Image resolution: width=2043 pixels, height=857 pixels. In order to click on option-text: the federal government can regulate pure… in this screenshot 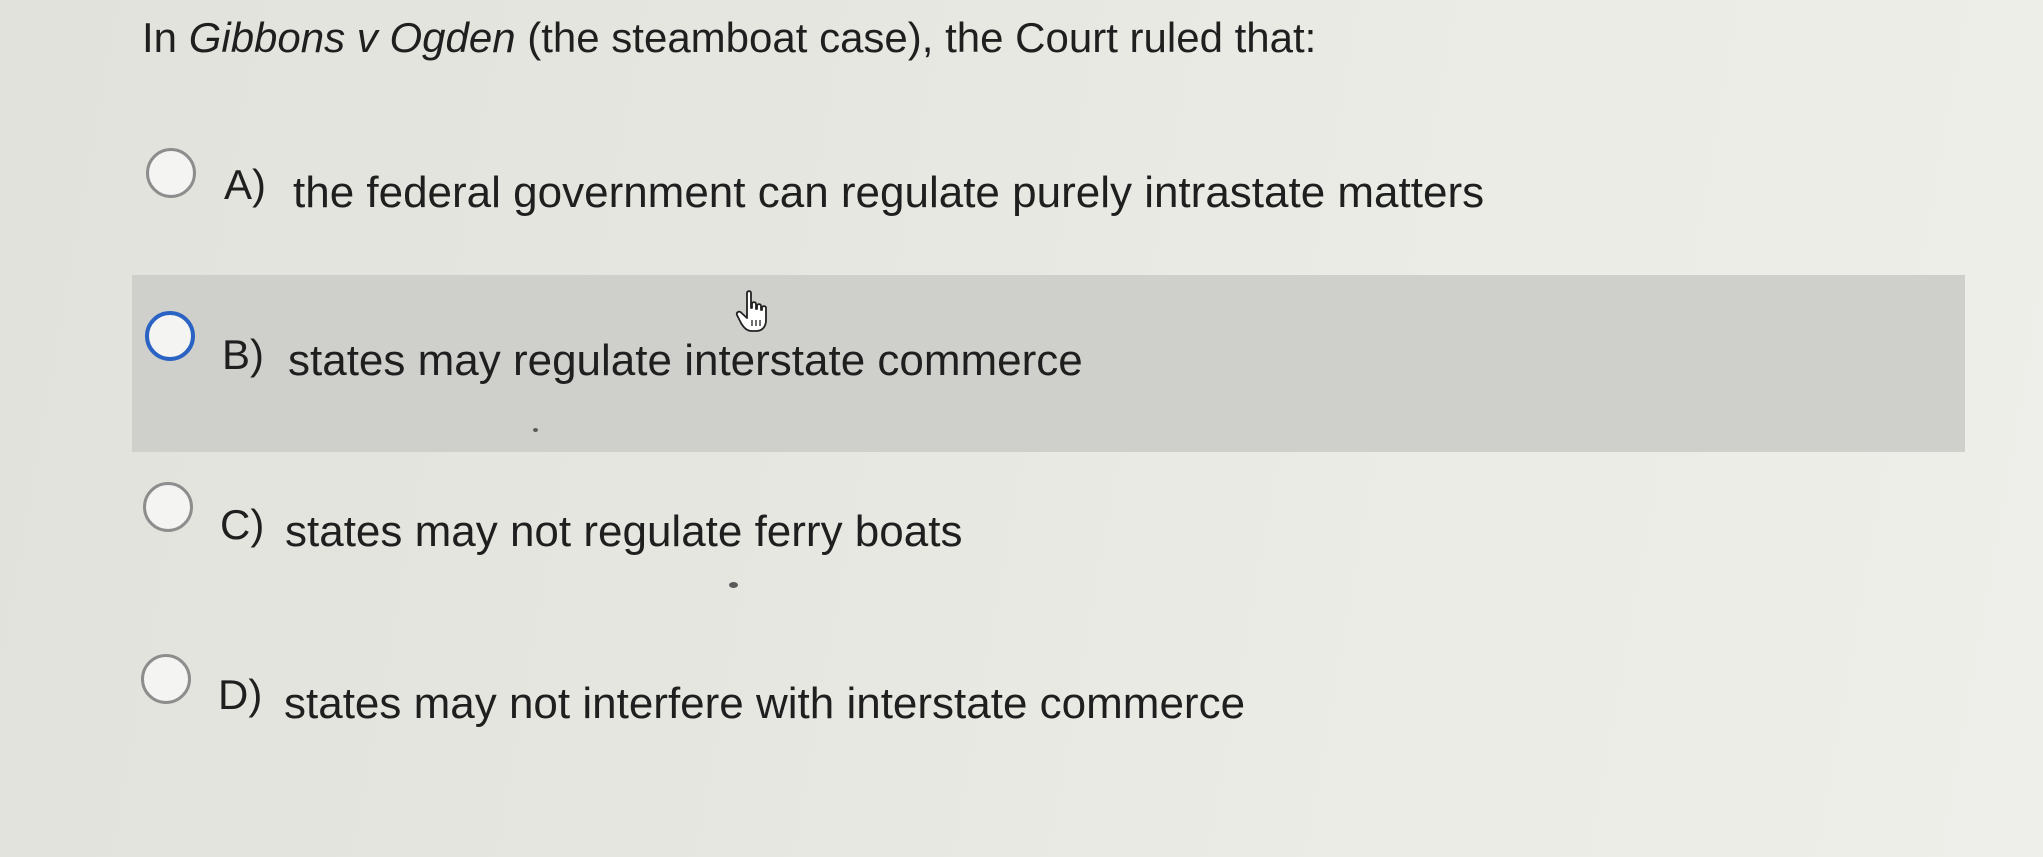, I will do `click(888, 193)`.